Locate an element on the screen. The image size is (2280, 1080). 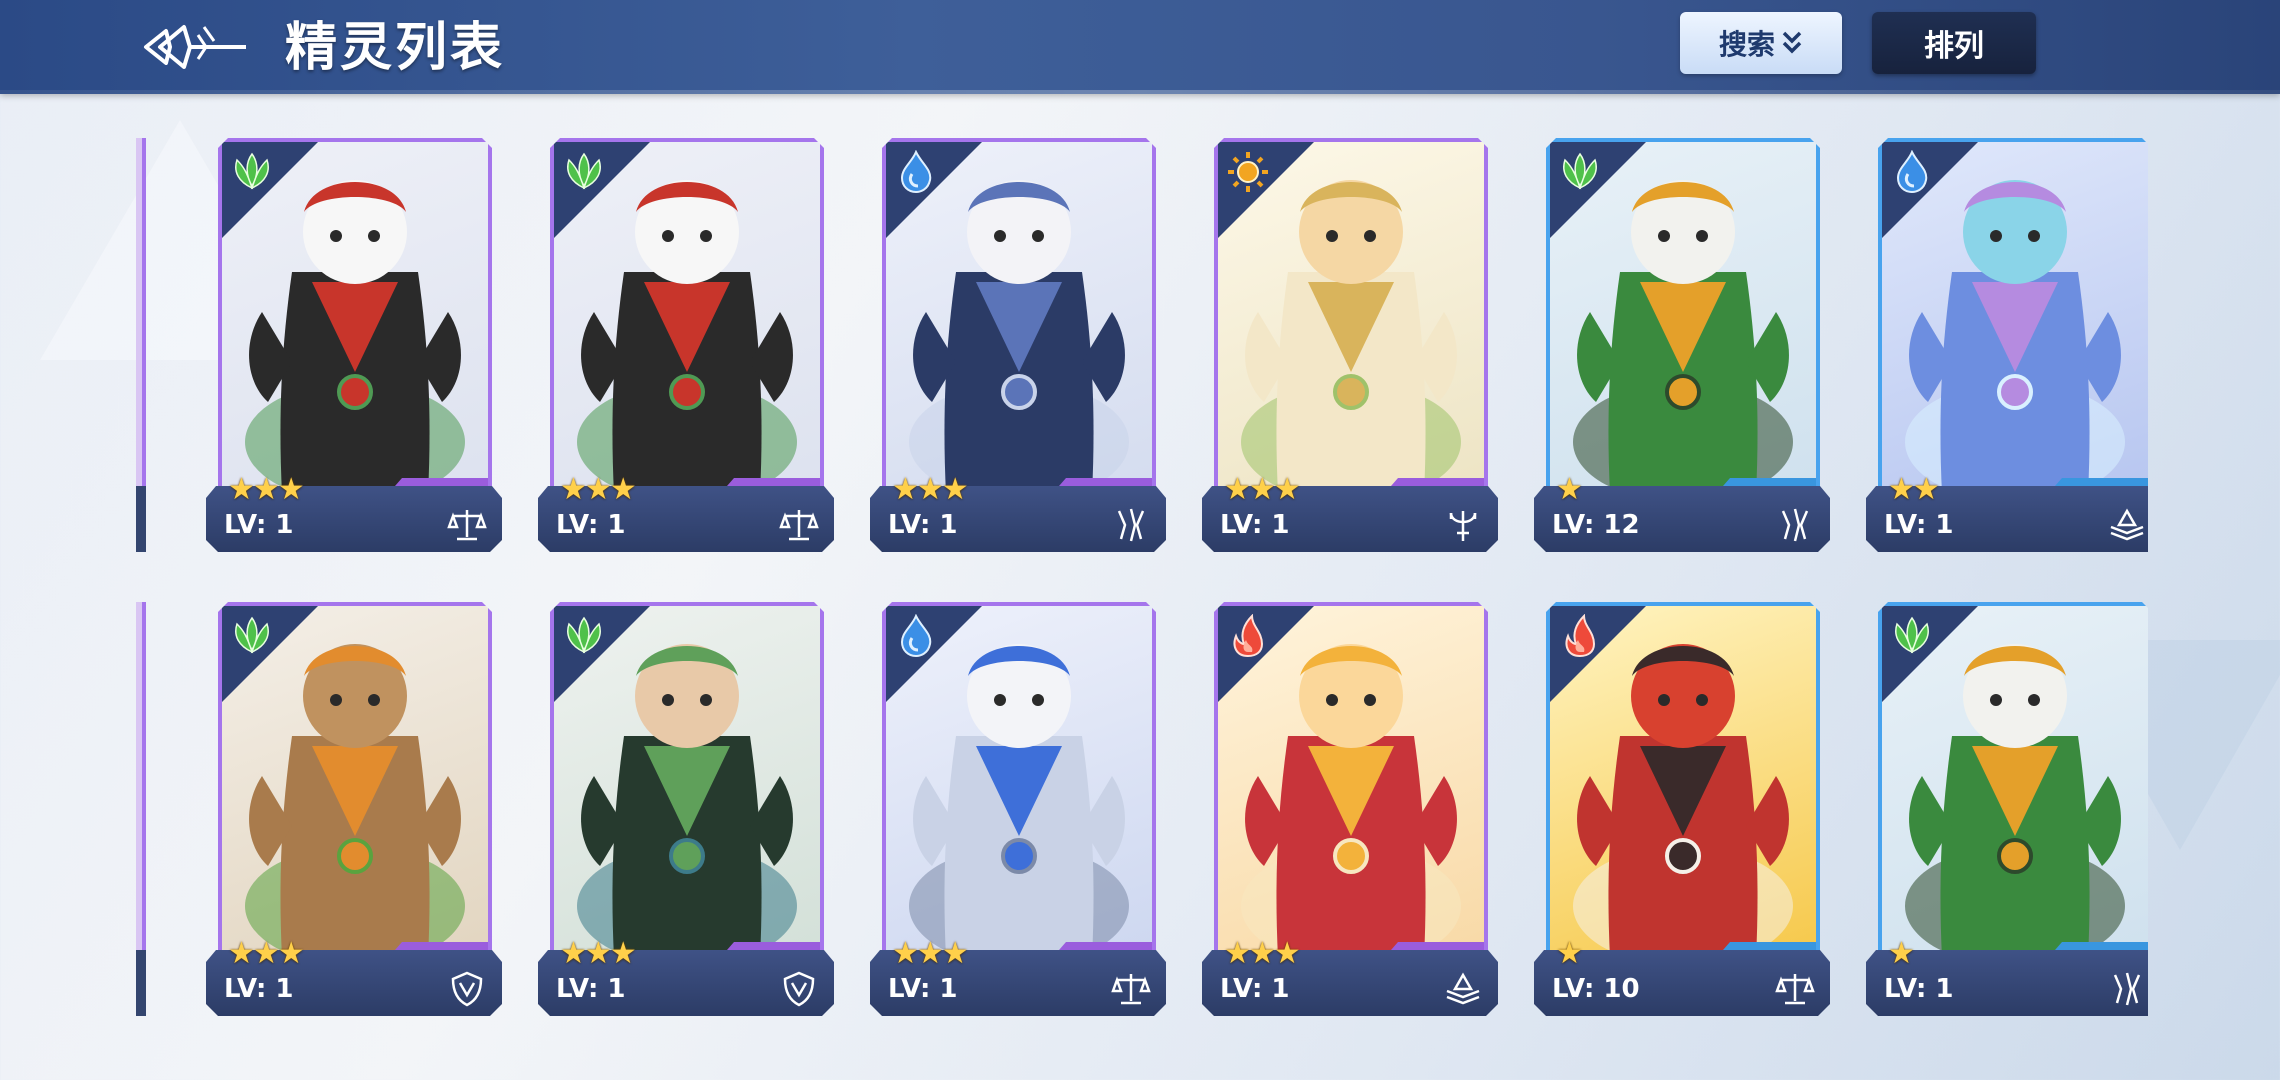
sort-button: 排列 is located at coordinates (1954, 43).